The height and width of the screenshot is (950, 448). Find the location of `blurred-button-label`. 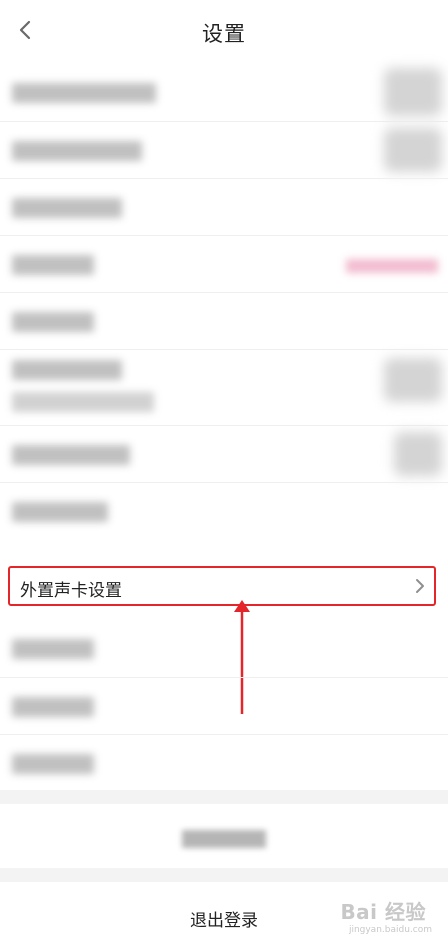

blurred-button-label is located at coordinates (224, 839).